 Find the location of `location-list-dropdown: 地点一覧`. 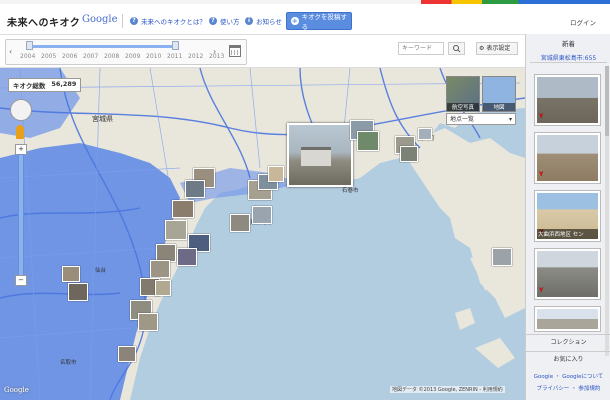

location-list-dropdown: 地点一覧 is located at coordinates (481, 119).